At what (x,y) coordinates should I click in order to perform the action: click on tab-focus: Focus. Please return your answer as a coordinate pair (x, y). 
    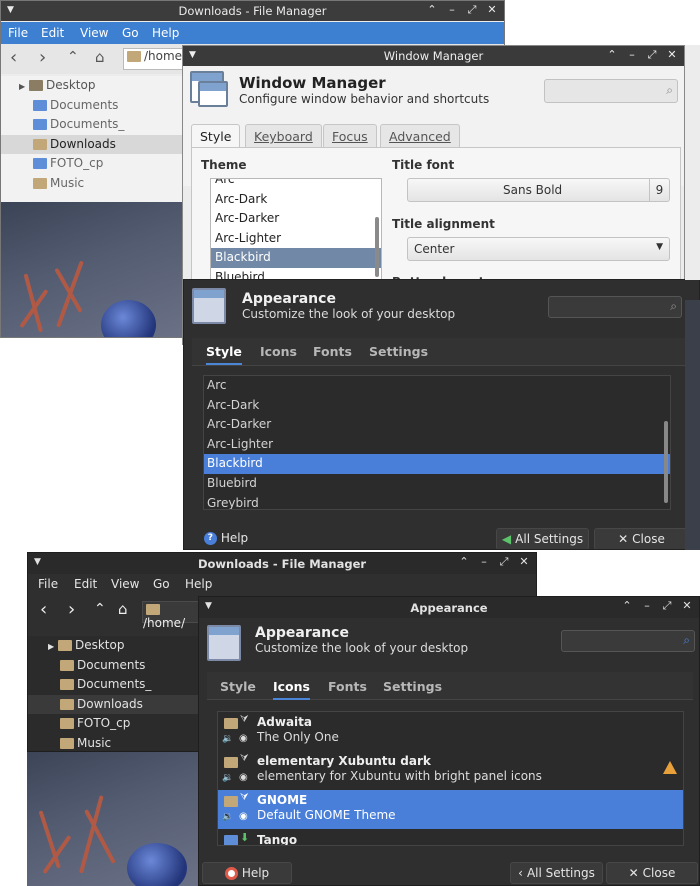
    Looking at the image, I should click on (350, 136).